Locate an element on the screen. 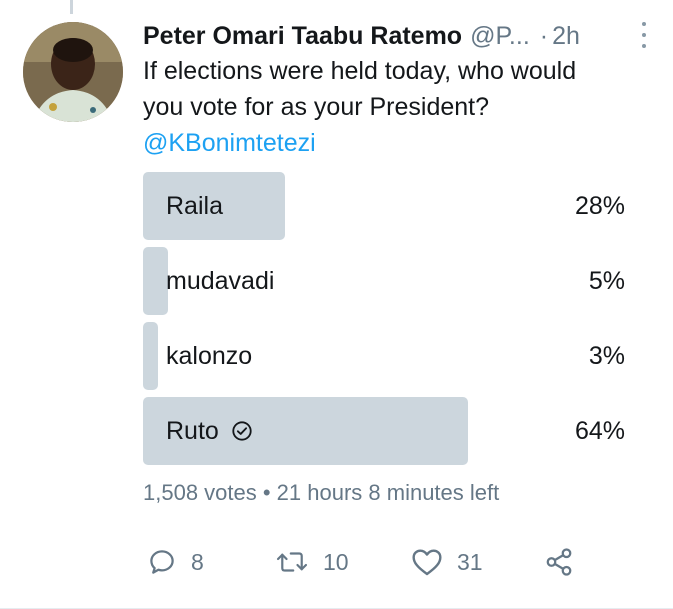 The image size is (673, 609). poll-option-label: Ruto is located at coordinates (192, 430).